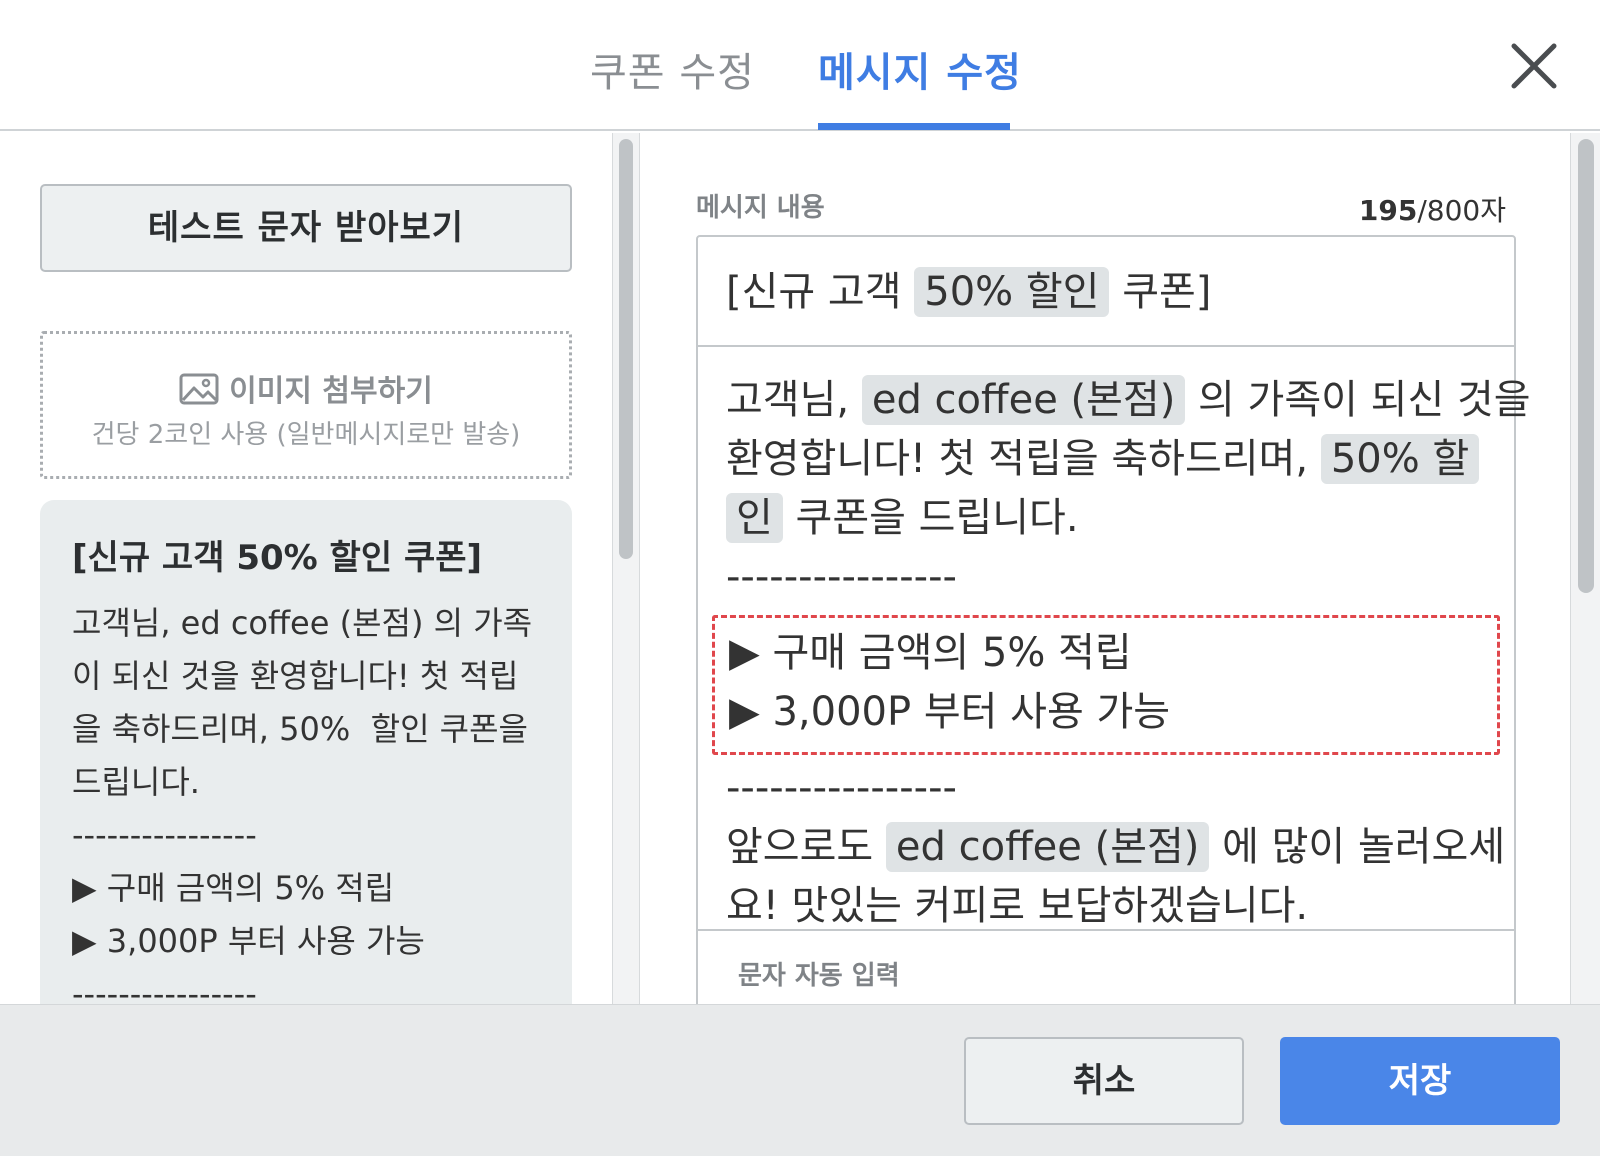  I want to click on body-line-1: 고객님, ed coffee (본점) 의 가족이 되신 것을, so click(1128, 400).